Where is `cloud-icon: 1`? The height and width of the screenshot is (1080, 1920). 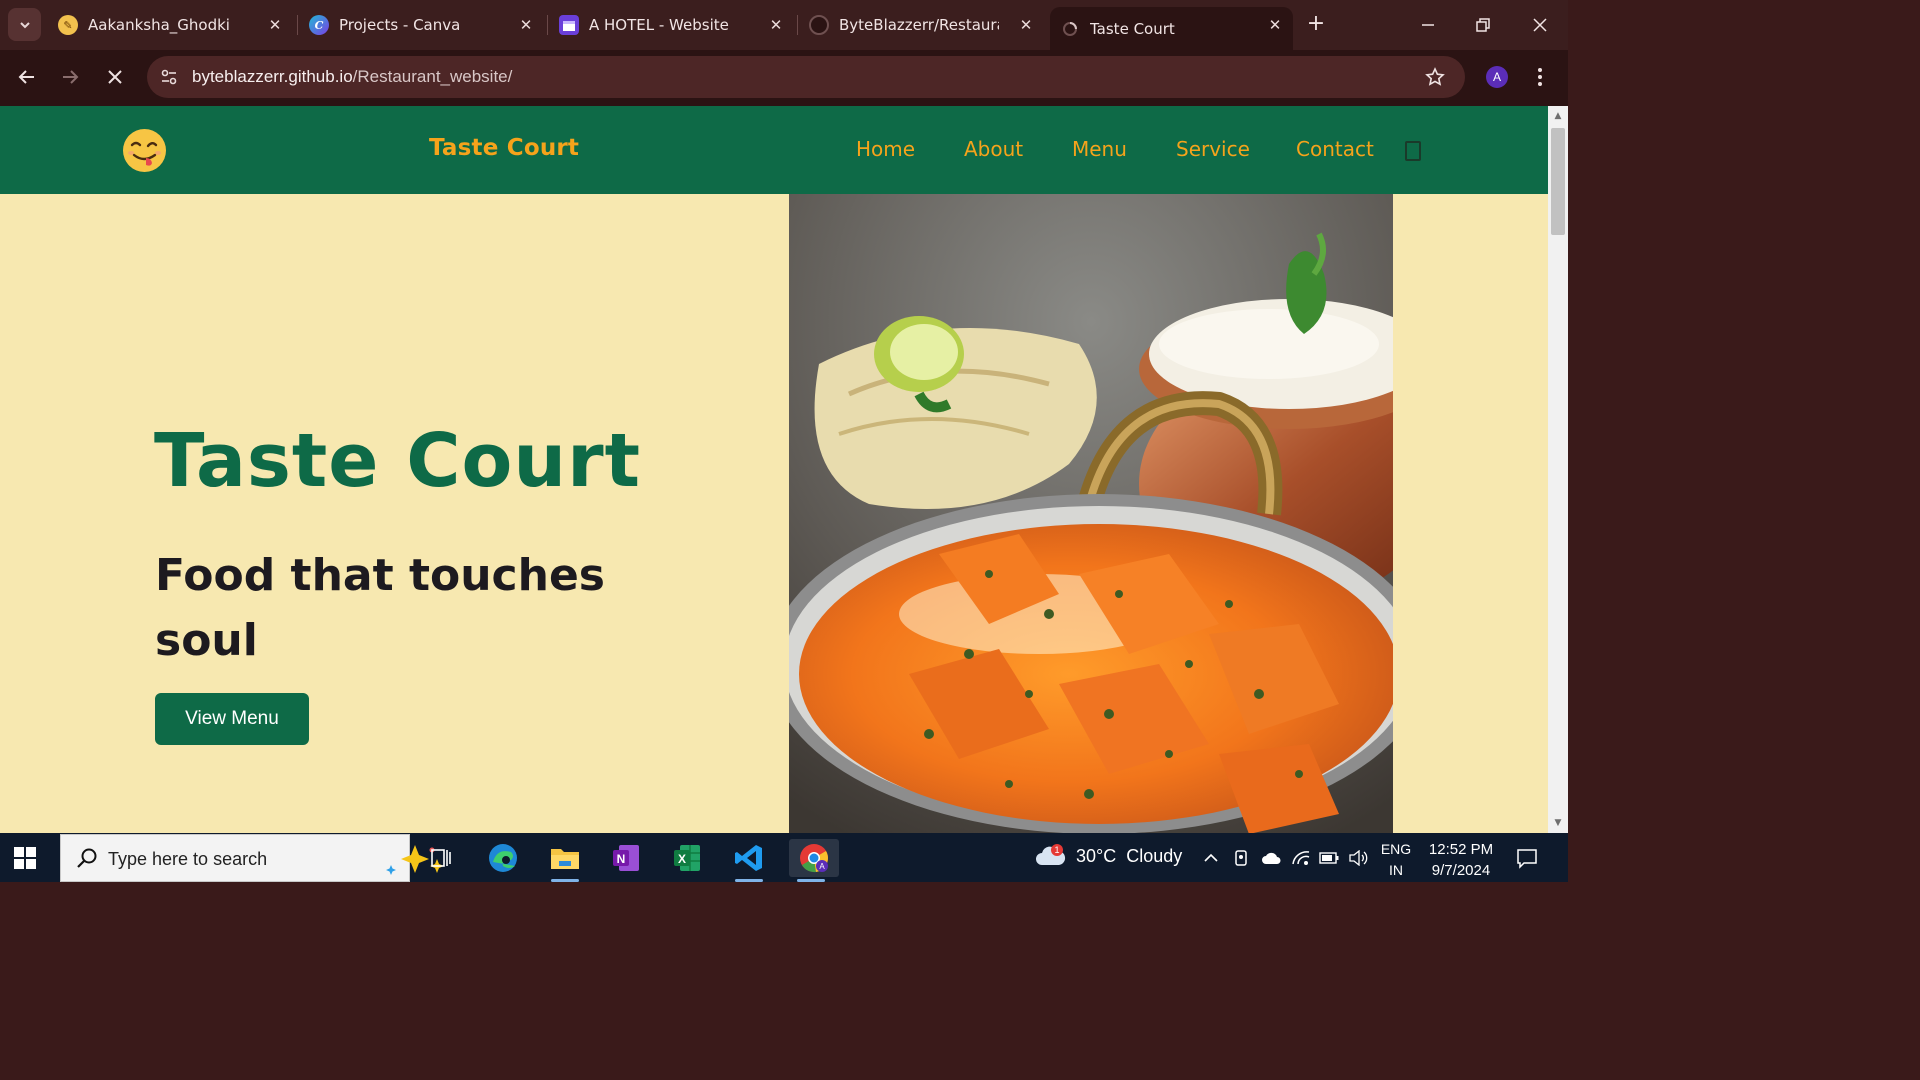
cloud-icon: 1 is located at coordinates (1051, 854).